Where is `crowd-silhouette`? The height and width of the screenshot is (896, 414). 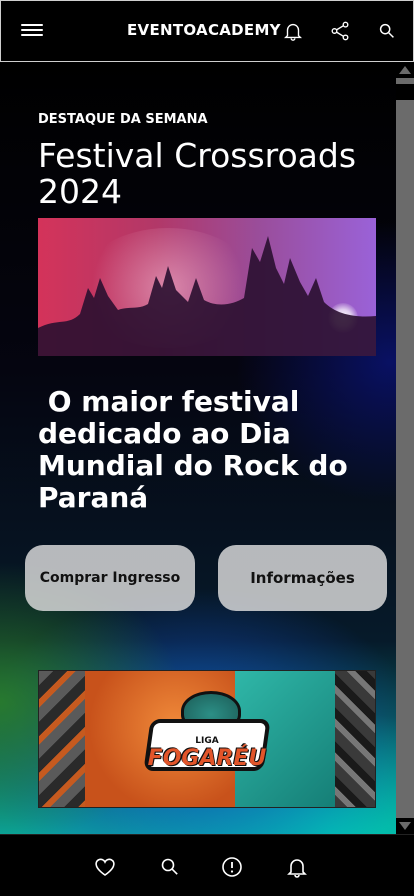
crowd-silhouette is located at coordinates (207, 296).